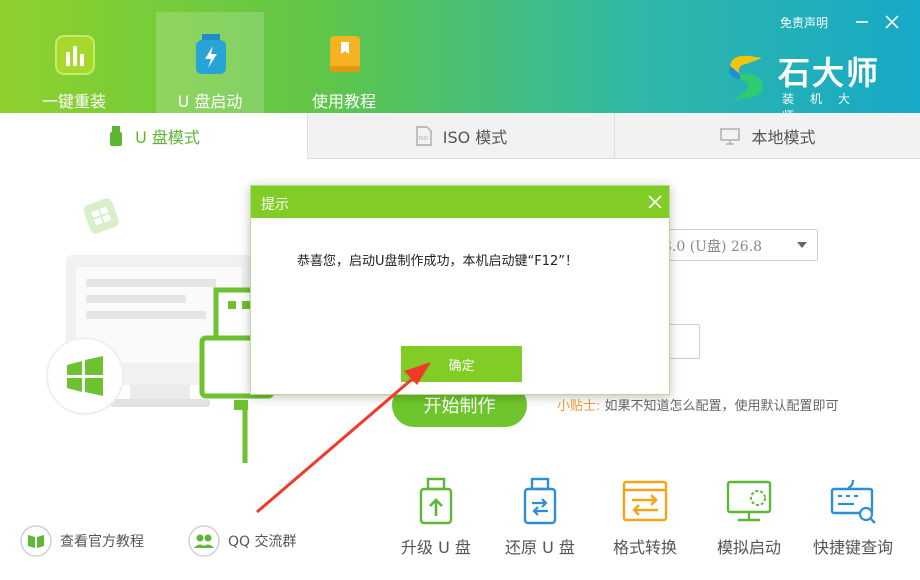  Describe the element at coordinates (540, 501) in the screenshot. I see `usb-restore-icon` at that location.